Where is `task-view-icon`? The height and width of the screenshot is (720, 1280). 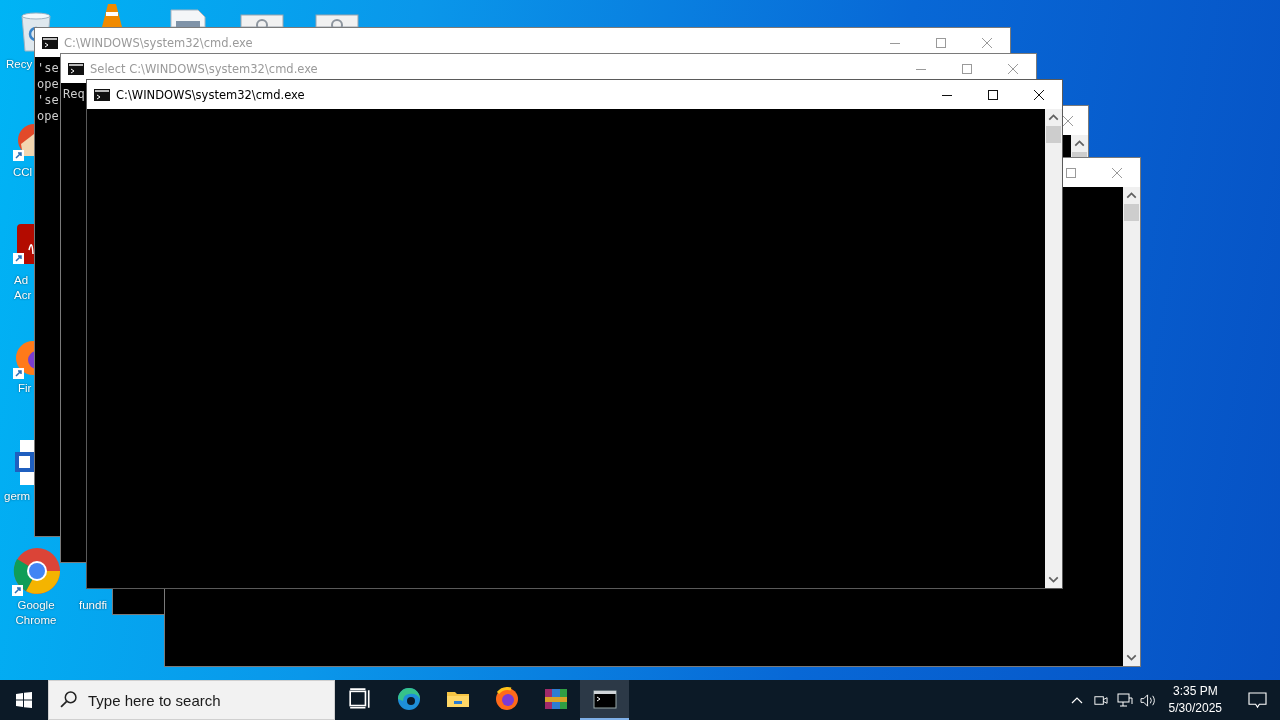
task-view-icon is located at coordinates (359, 699).